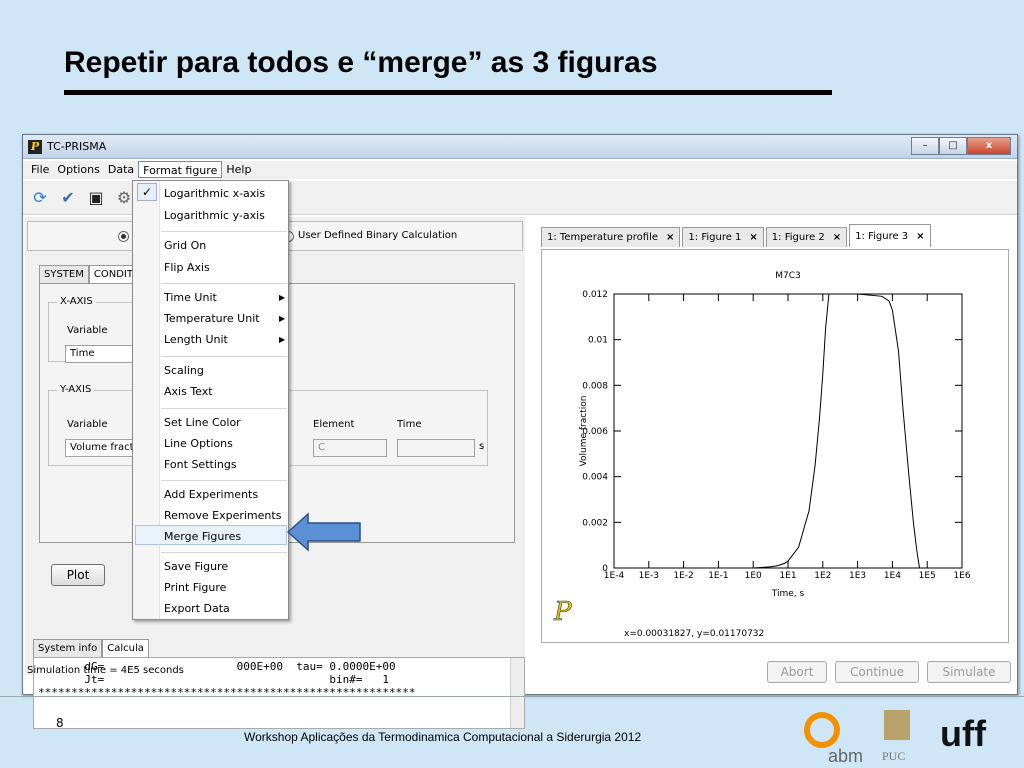 This screenshot has width=1024, height=768. What do you see at coordinates (202, 422) in the screenshot?
I see `menu-item-set-line-color: Set Line Color` at bounding box center [202, 422].